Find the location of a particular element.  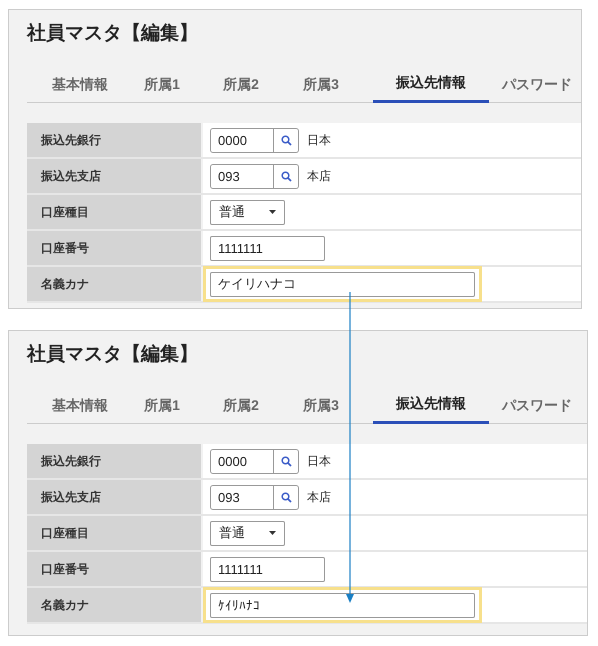

name-field: ｹｲﾘﾊﾅｺ is located at coordinates (342, 605).